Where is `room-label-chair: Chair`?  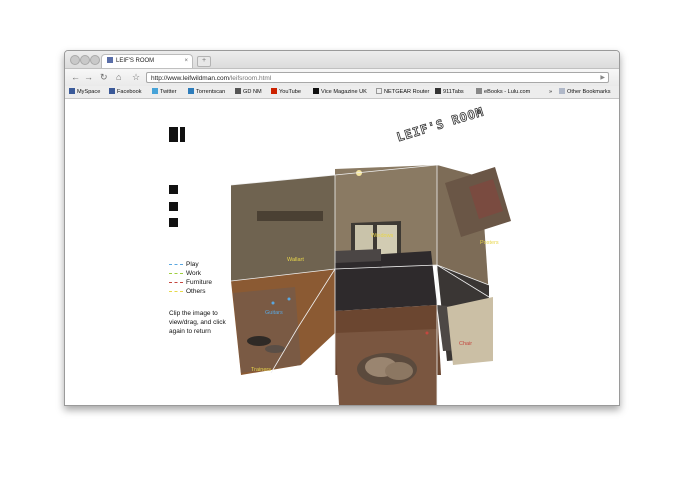
room-label-chair: Chair is located at coordinates (465, 344).